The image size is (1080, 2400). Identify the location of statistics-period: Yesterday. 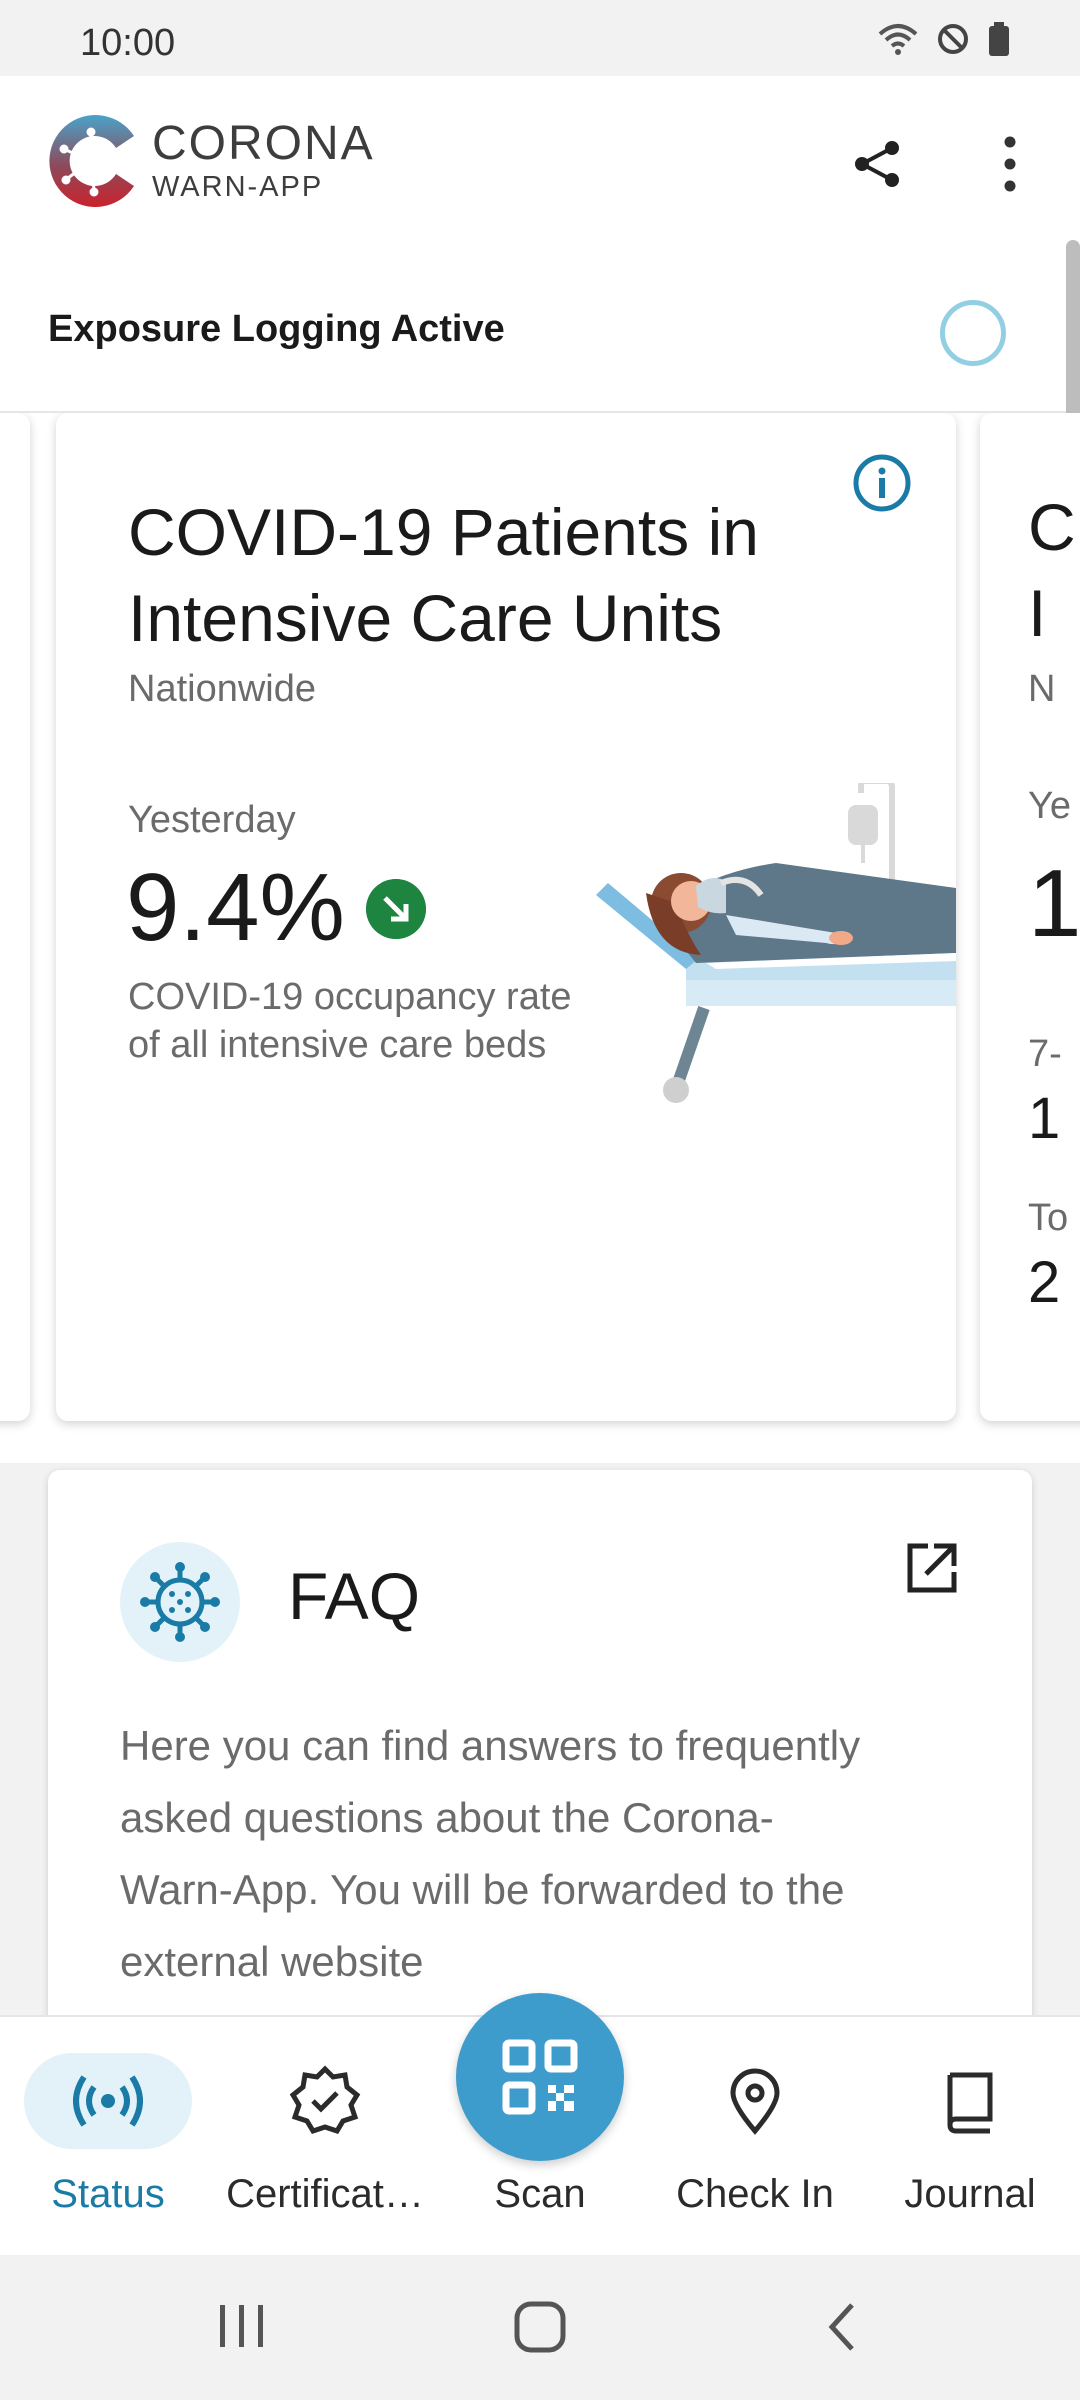
(212, 820).